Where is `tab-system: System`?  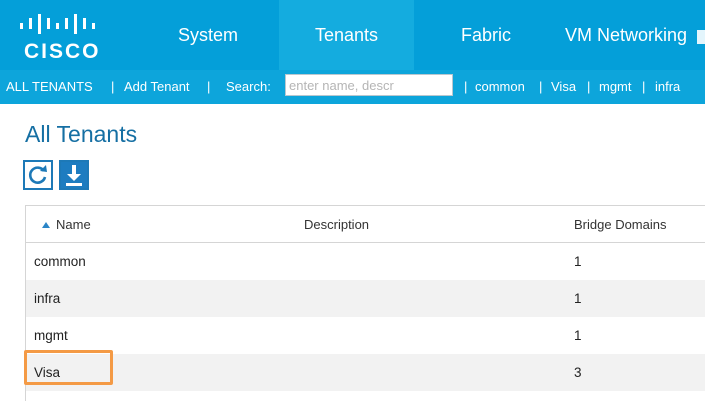 tab-system: System is located at coordinates (208, 35).